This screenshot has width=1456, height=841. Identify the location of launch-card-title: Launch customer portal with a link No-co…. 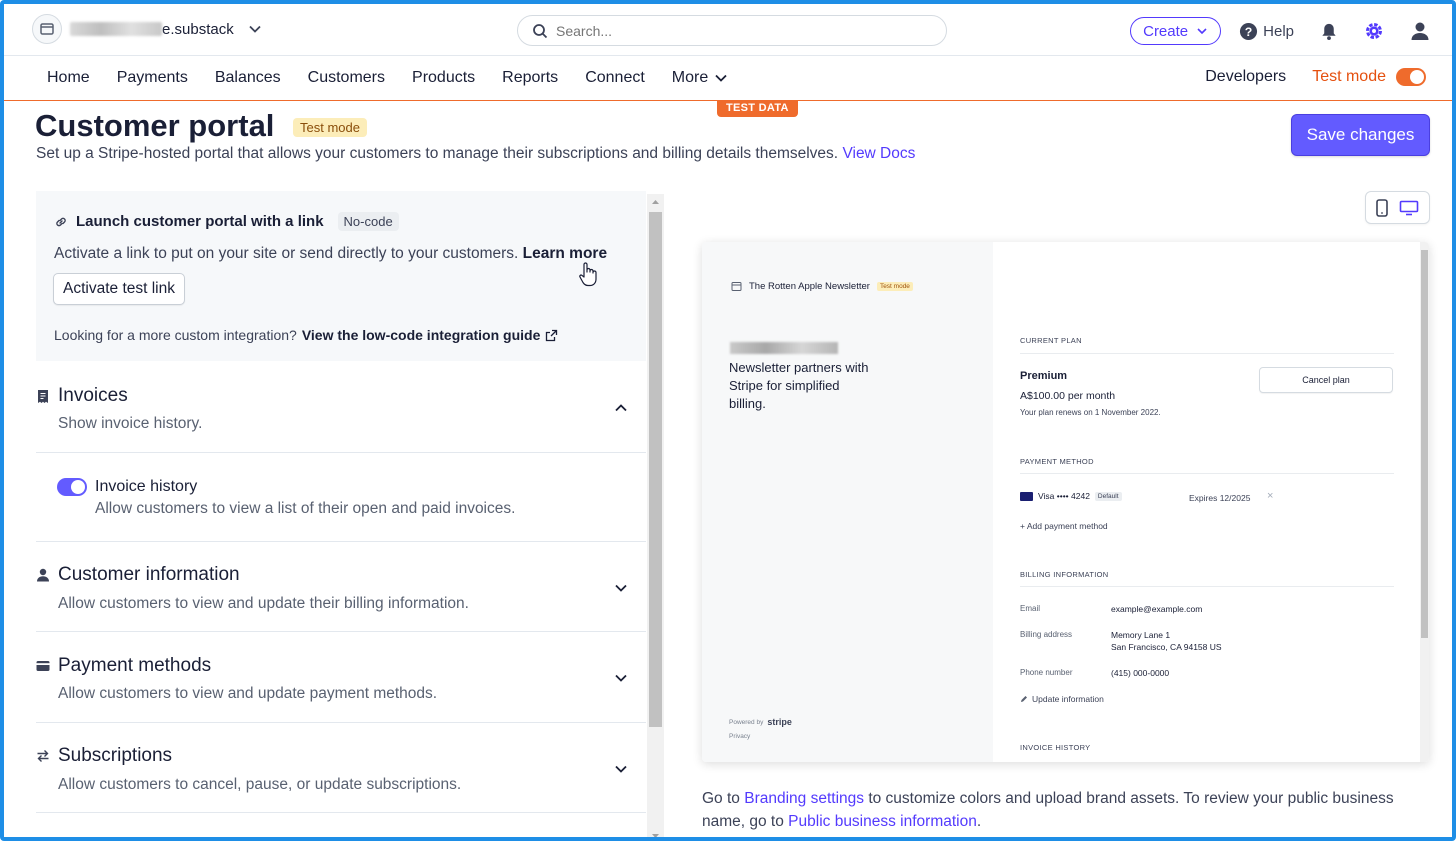
(226, 221).